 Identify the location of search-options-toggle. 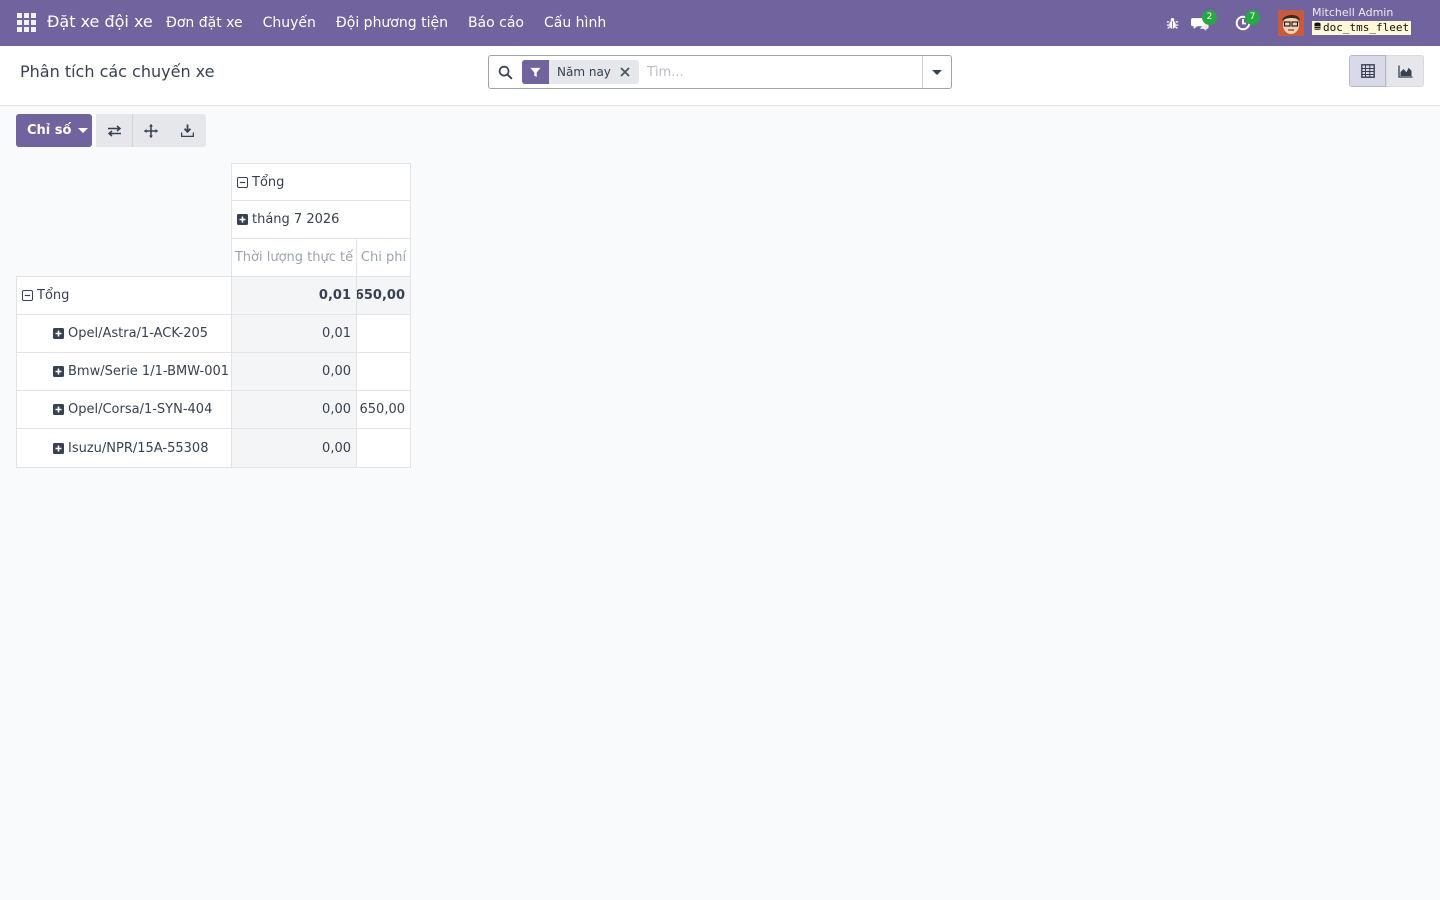
(936, 72).